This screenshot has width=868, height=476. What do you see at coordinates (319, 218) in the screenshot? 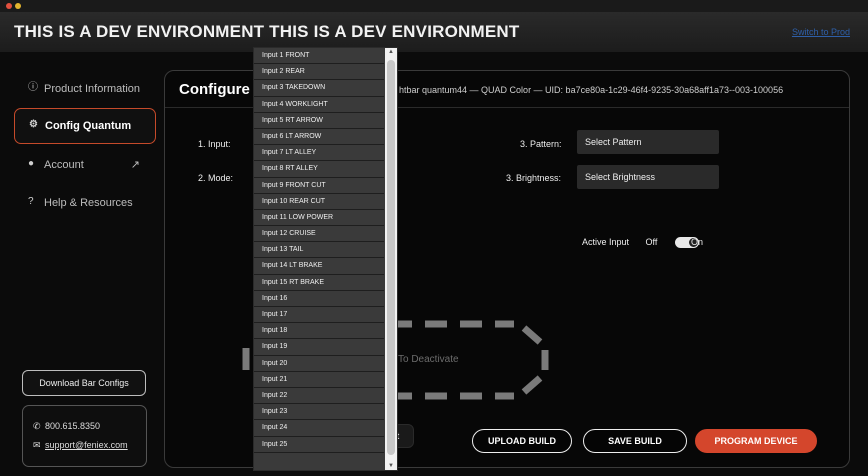
I see `dropdown-option: Input 11 LOW POWER` at bounding box center [319, 218].